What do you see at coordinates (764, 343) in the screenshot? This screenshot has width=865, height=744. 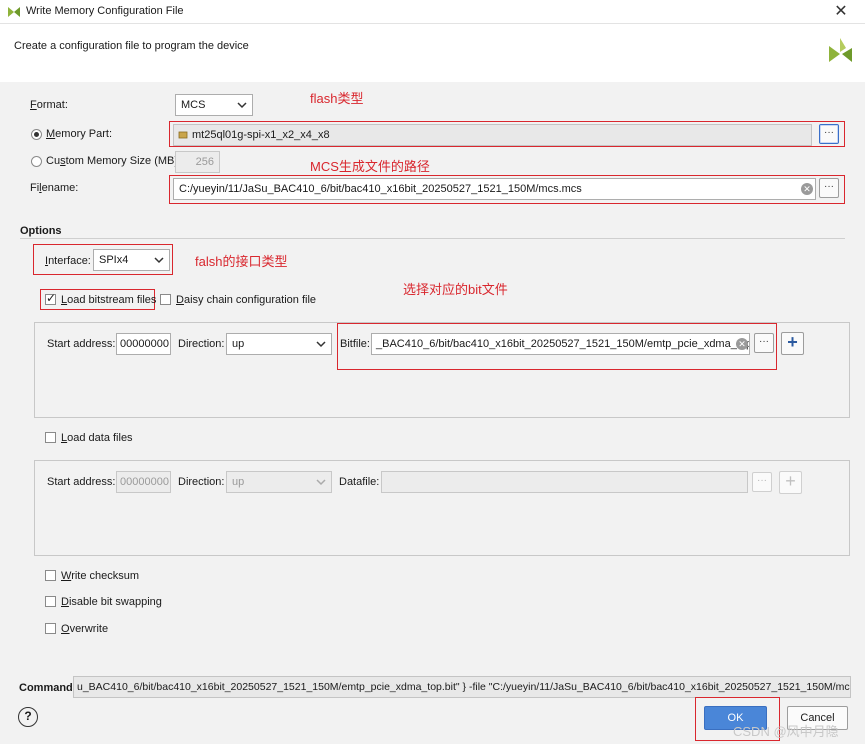 I see `bitfile-browse-button: ···` at bounding box center [764, 343].